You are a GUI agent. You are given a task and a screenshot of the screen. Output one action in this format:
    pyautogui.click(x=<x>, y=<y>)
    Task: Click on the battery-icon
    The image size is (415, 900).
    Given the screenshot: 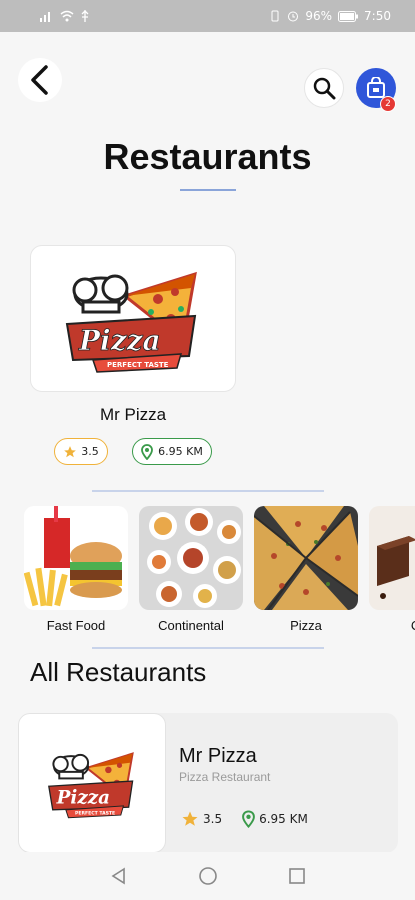 What is the action you would take?
    pyautogui.click(x=348, y=16)
    